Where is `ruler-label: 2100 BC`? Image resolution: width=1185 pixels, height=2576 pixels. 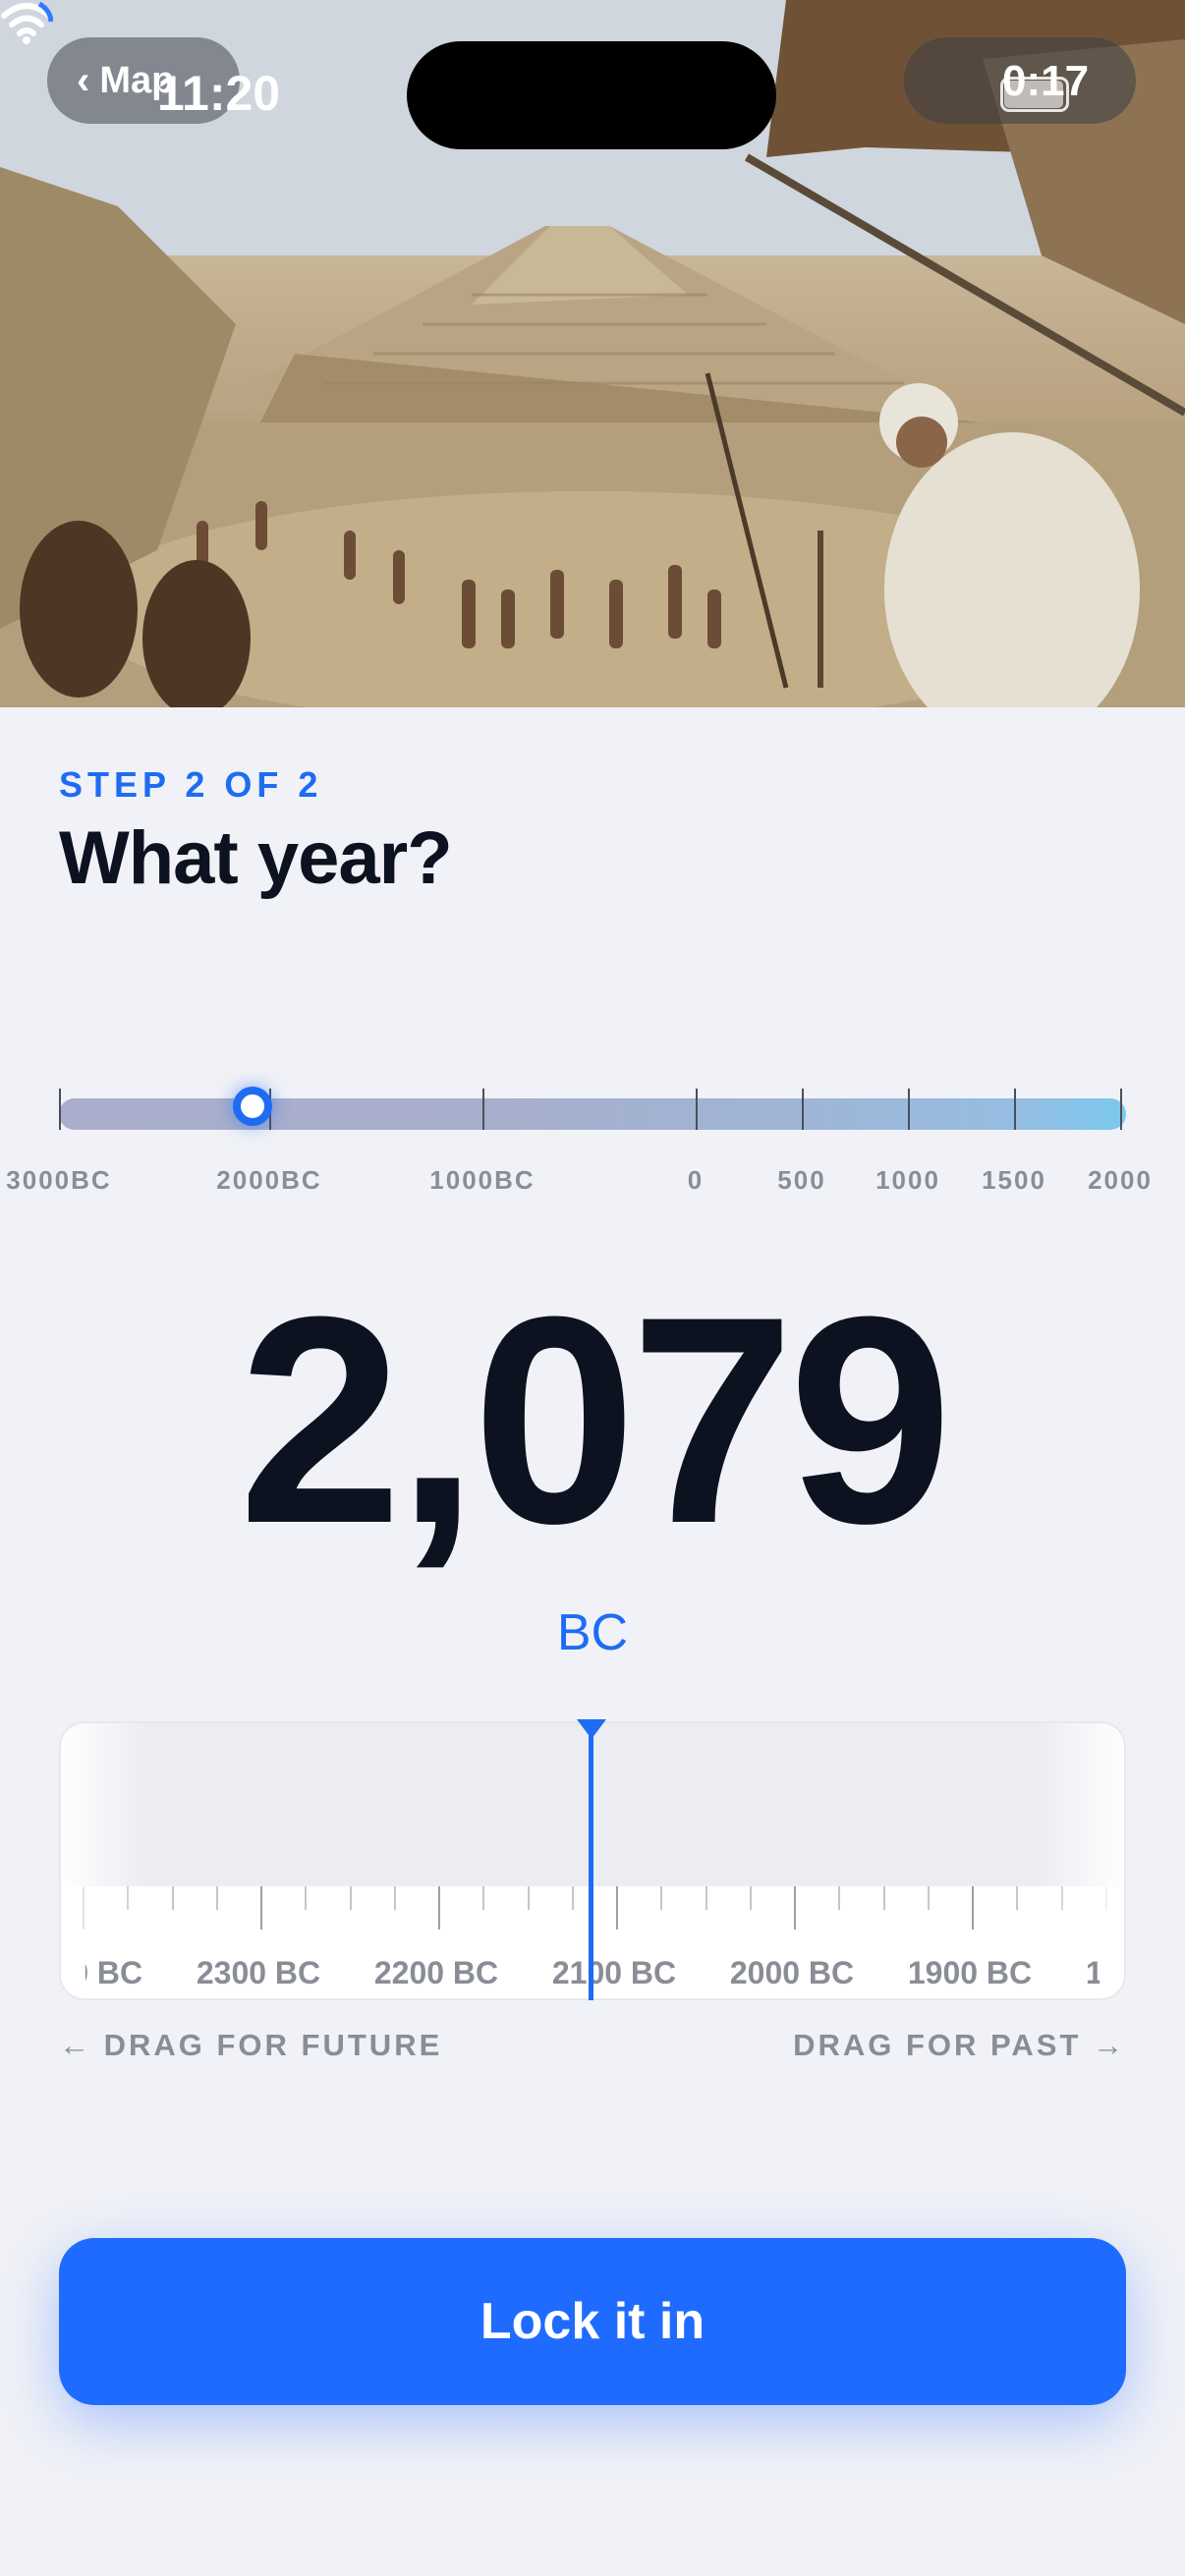 ruler-label: 2100 BC is located at coordinates (614, 1972).